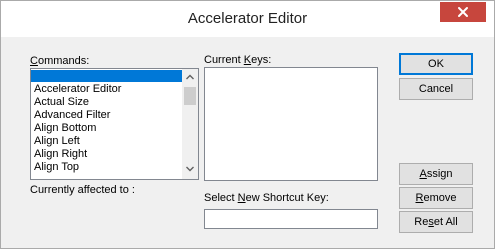 This screenshot has width=495, height=249. What do you see at coordinates (190, 96) in the screenshot?
I see `scroll-thumb` at bounding box center [190, 96].